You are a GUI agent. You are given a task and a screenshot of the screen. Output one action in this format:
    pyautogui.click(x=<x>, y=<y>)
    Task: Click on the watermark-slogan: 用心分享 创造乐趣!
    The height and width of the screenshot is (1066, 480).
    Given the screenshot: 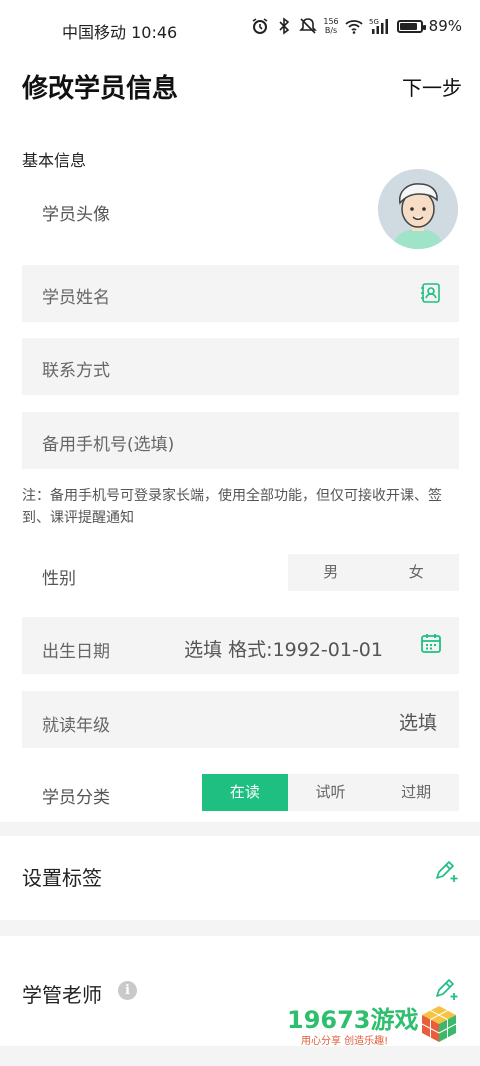 What is the action you would take?
    pyautogui.click(x=345, y=1041)
    